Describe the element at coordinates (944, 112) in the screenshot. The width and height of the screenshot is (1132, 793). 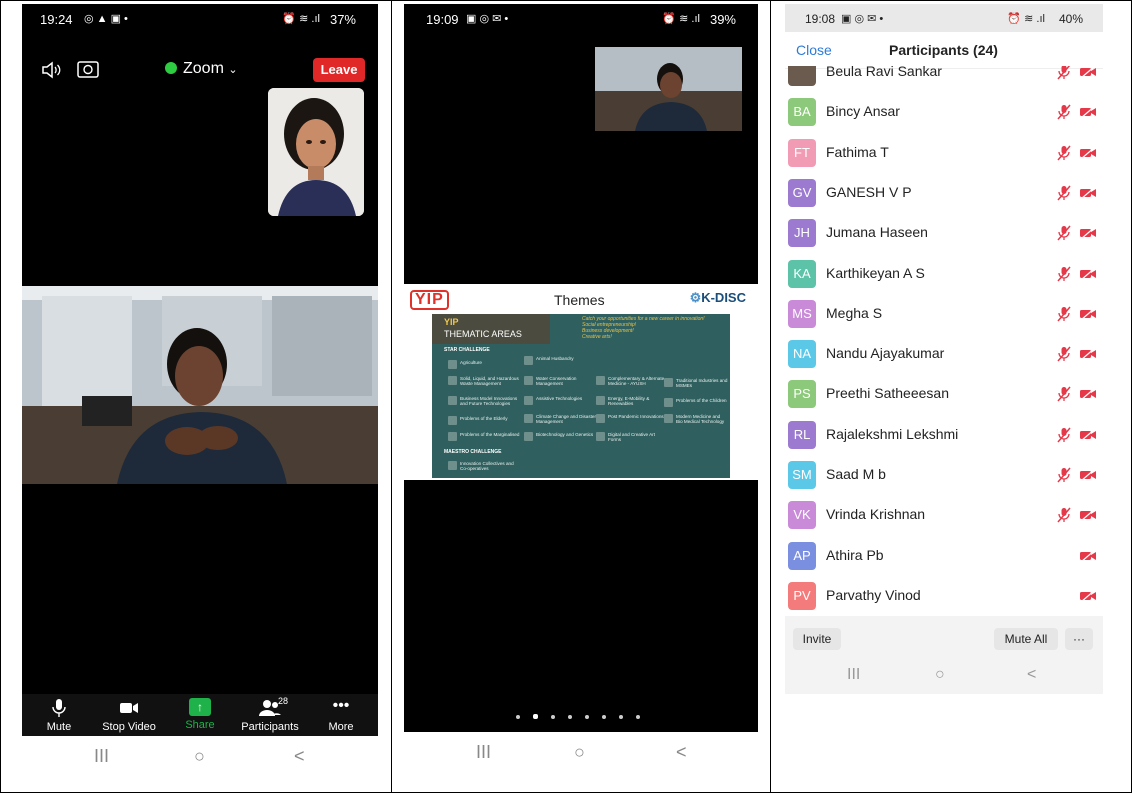
I see `participant-row: BA Bincy Ansar` at that location.